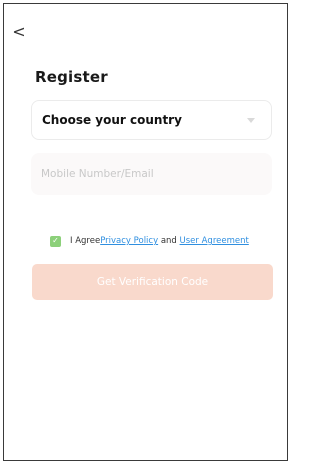 The image size is (320, 464). I want to click on agree-conjunction-text: and, so click(169, 241).